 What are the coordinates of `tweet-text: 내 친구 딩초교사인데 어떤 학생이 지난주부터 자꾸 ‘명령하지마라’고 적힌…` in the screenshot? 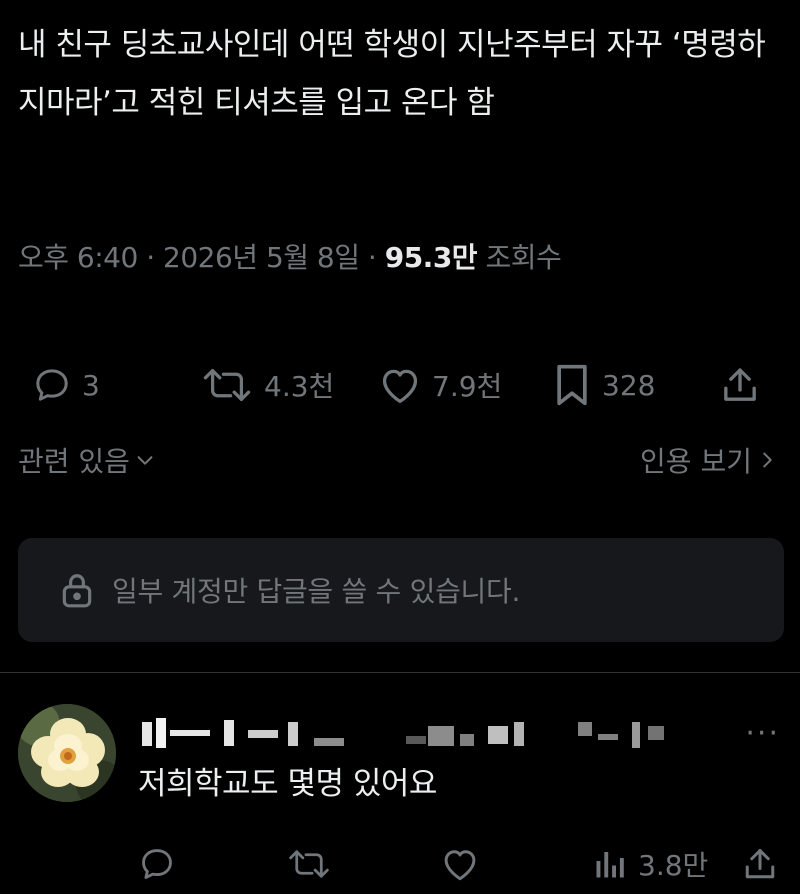 It's located at (392, 74).